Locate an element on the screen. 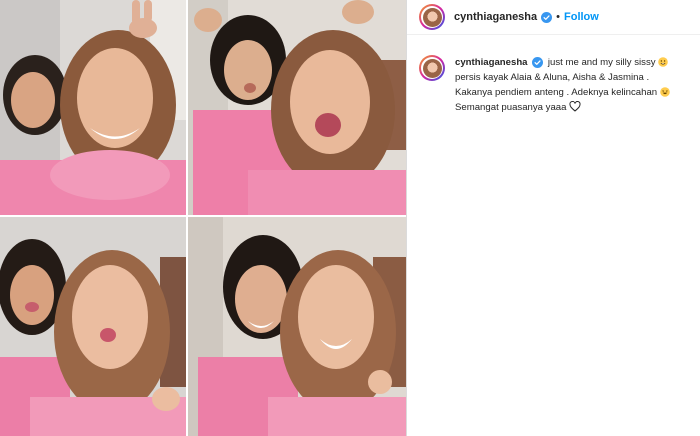 The width and height of the screenshot is (700, 436). post-header: cynthiaganesha • Follow is located at coordinates (553, 17).